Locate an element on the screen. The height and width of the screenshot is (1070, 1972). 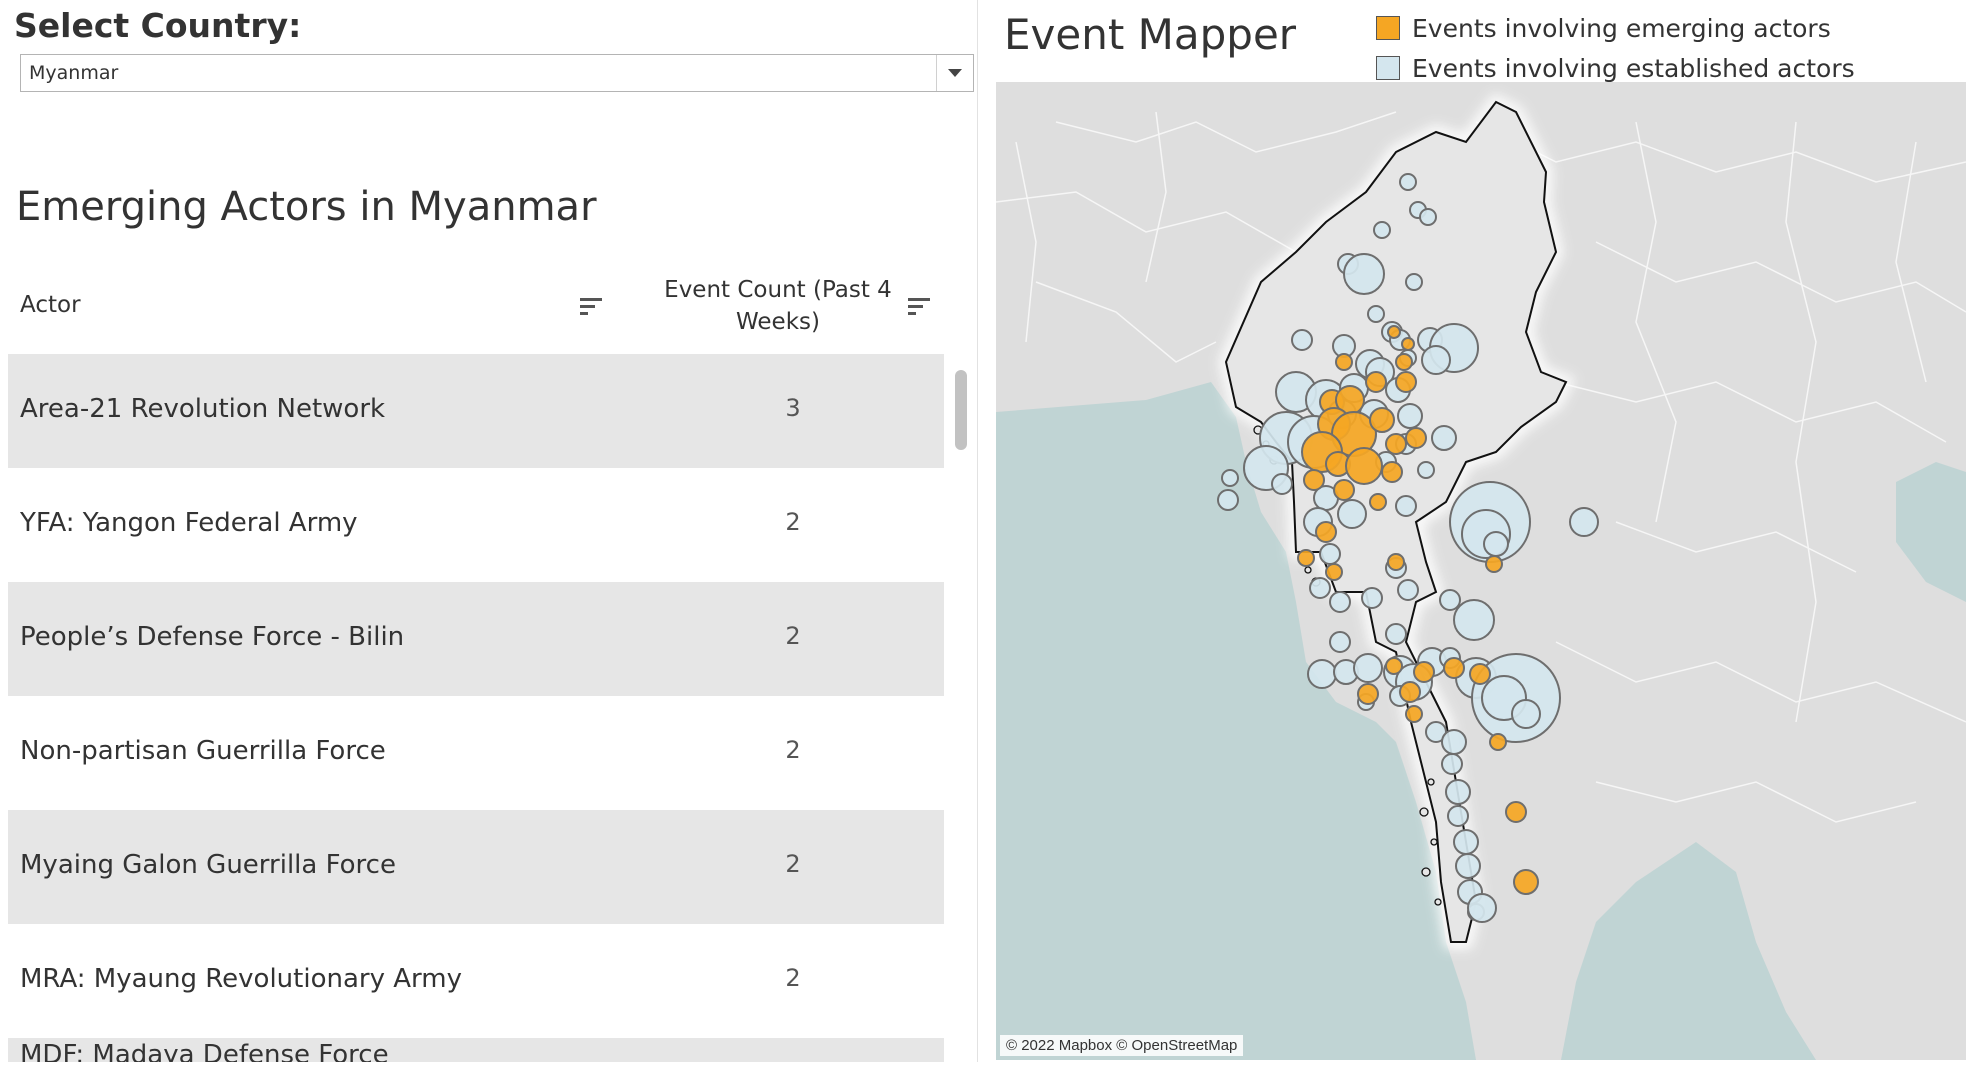
table-row: People’s Defense Force - Bilin 2 is located at coordinates (476, 639).